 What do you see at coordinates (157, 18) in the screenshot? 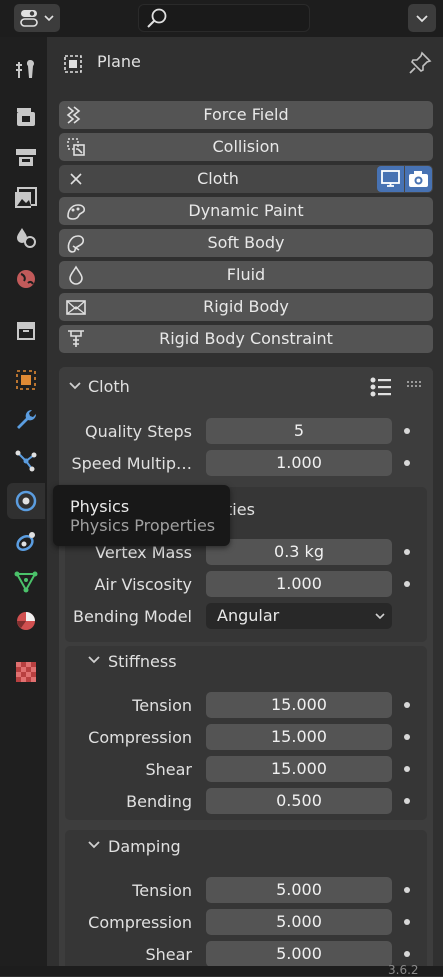
I see `search-icon` at bounding box center [157, 18].